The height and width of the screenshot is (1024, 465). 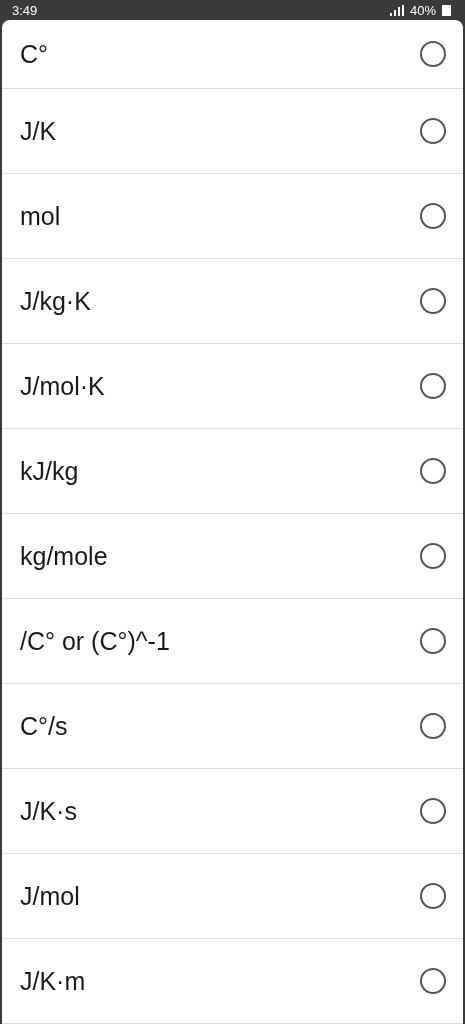 I want to click on battery-icon, so click(x=446, y=10).